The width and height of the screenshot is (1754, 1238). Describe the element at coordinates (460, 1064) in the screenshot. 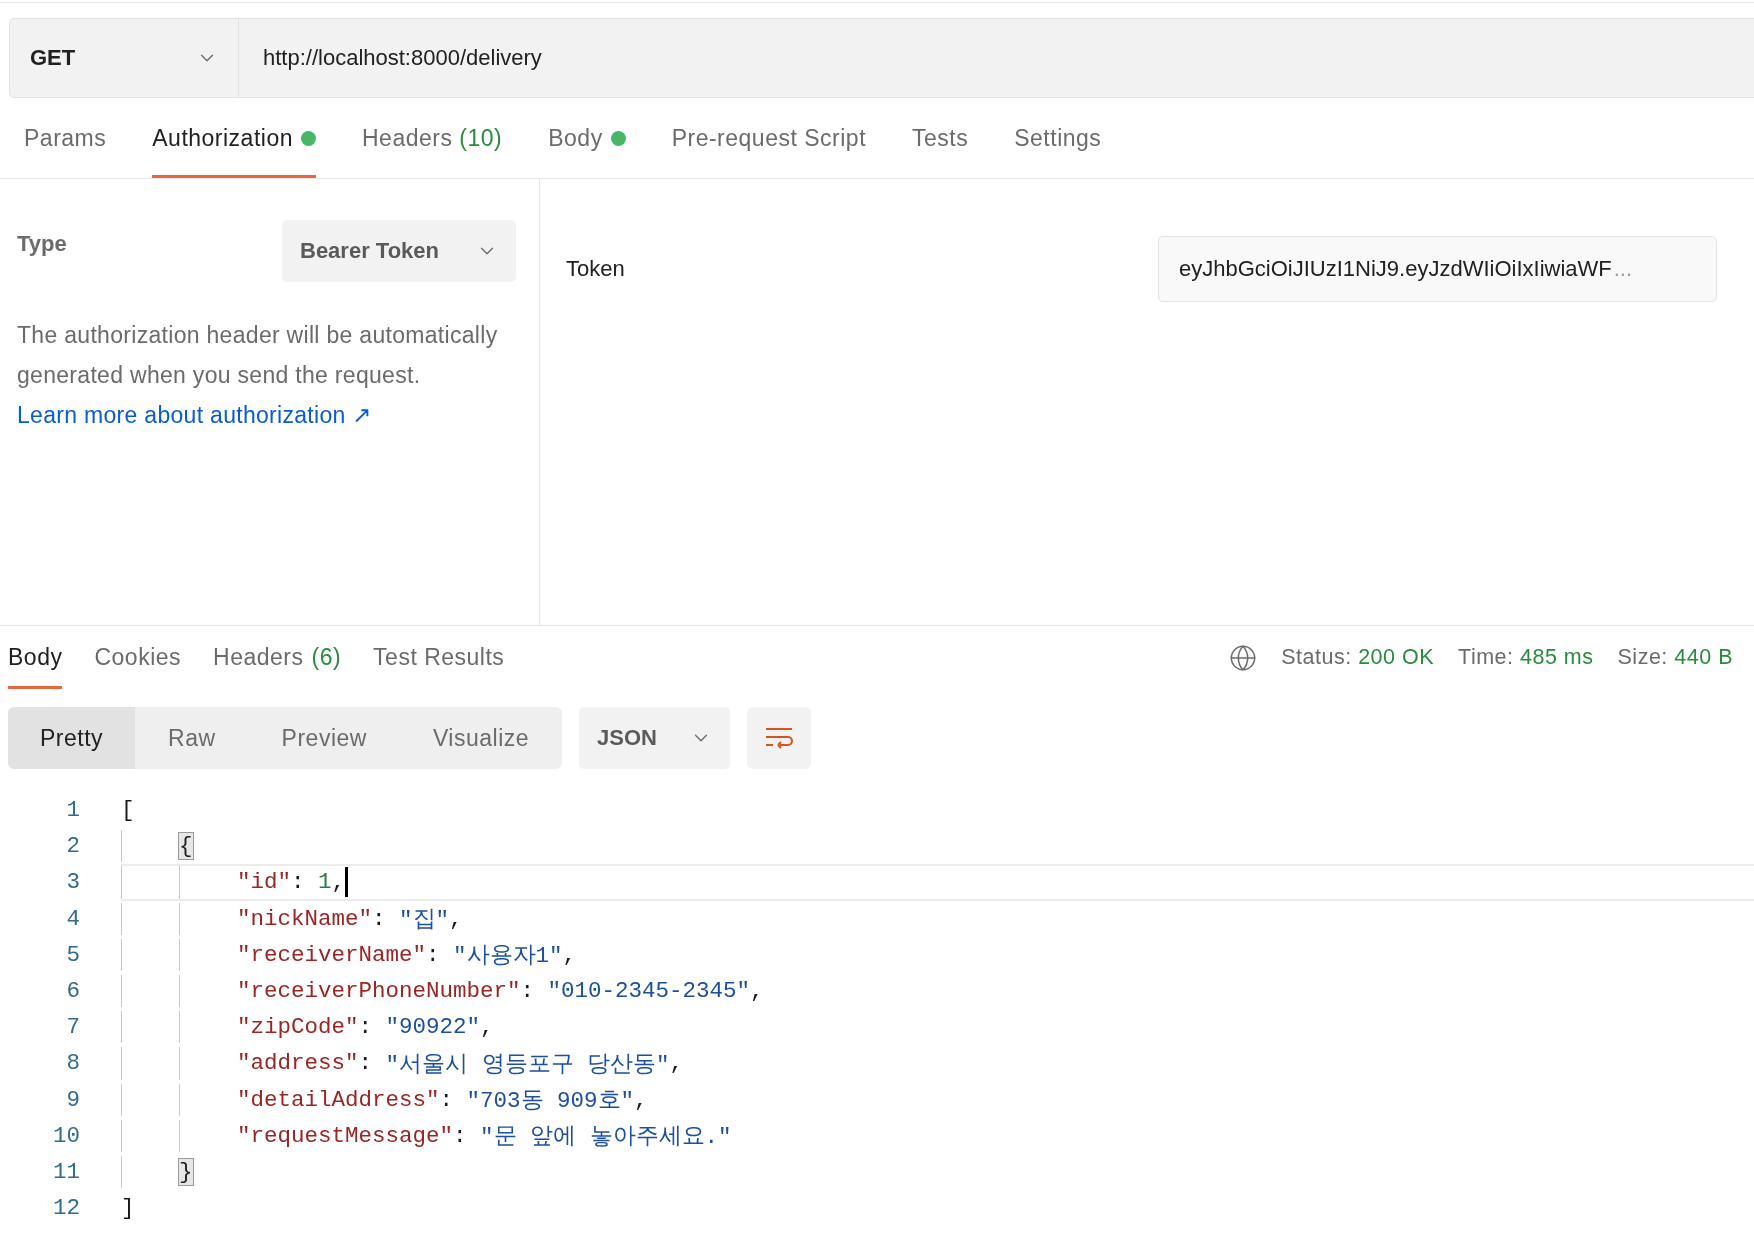

I see `code-line: "address": "서울시 영등포구 당산동",` at that location.